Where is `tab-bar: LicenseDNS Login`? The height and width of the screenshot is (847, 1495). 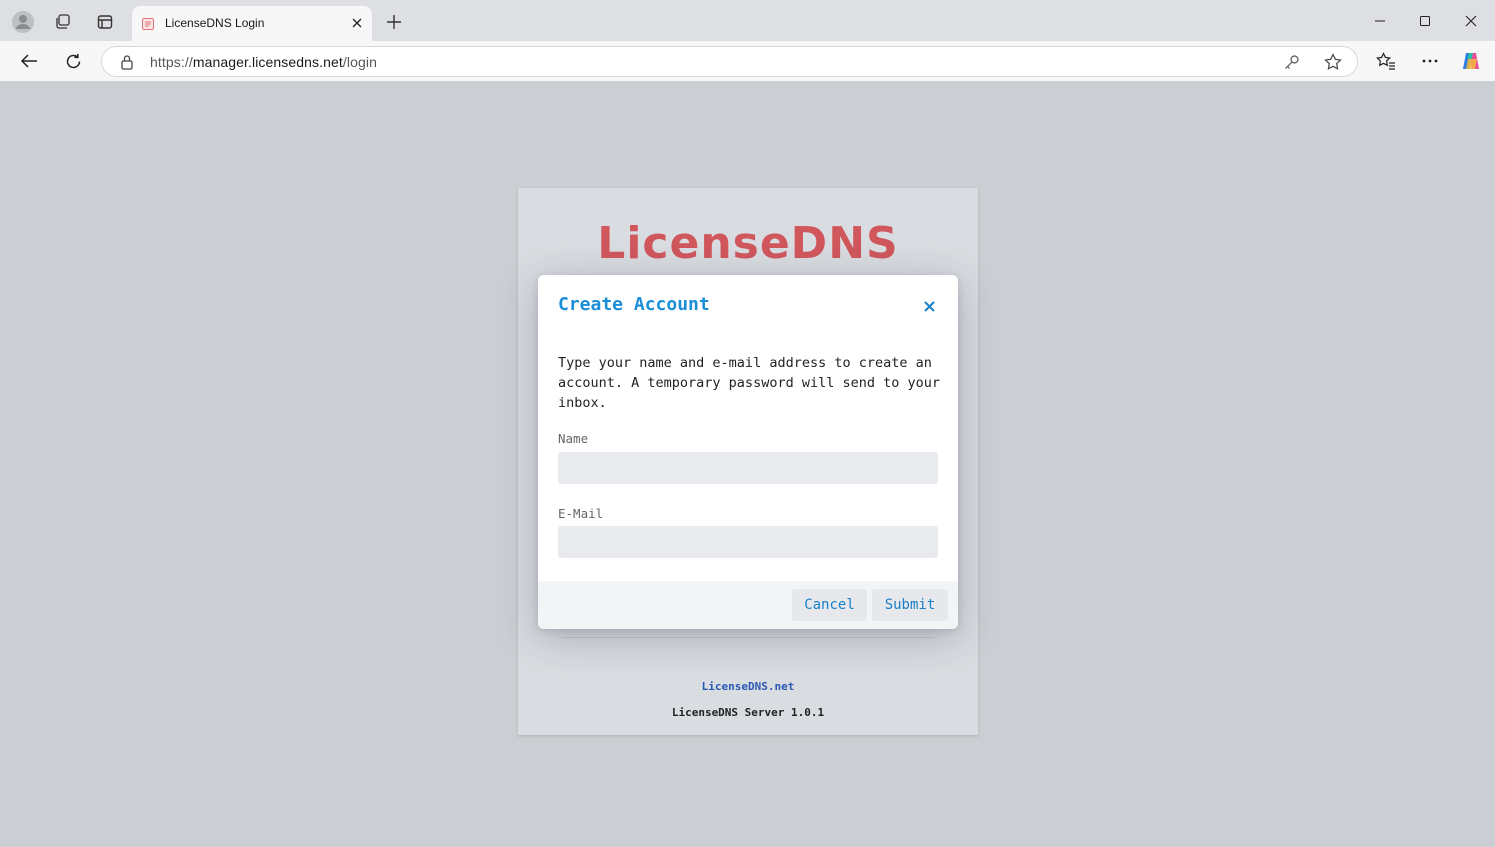 tab-bar: LicenseDNS Login is located at coordinates (747, 20).